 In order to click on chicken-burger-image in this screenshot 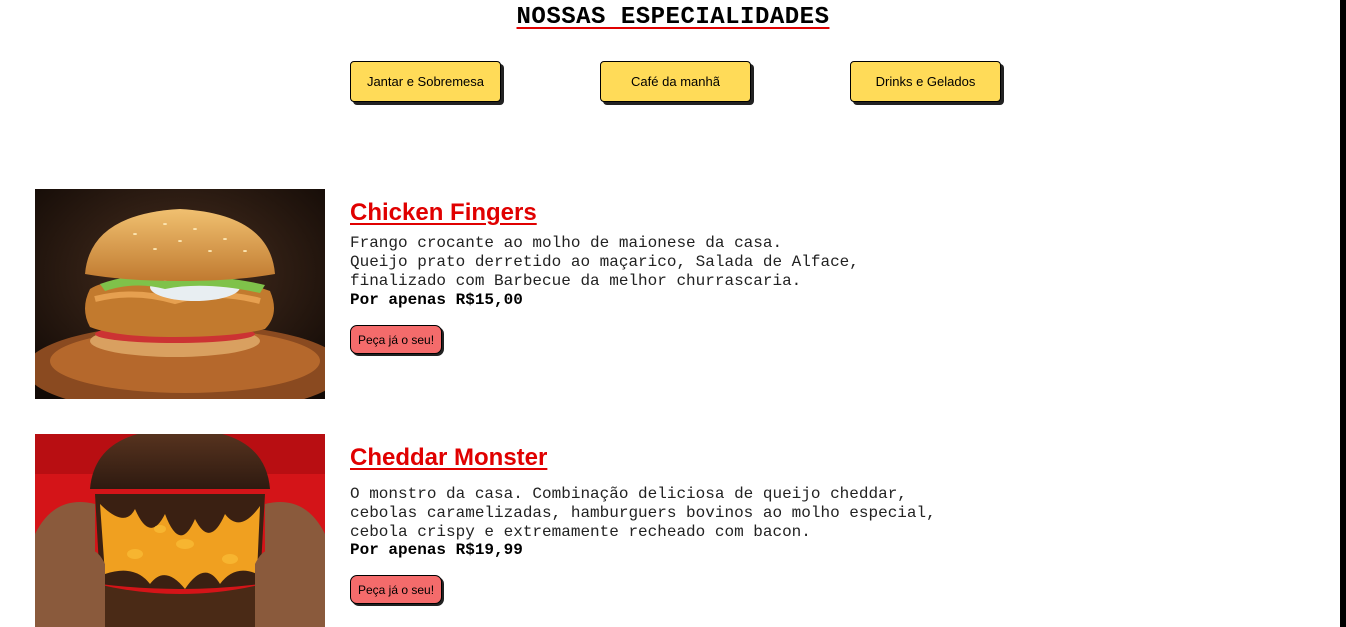, I will do `click(180, 294)`.